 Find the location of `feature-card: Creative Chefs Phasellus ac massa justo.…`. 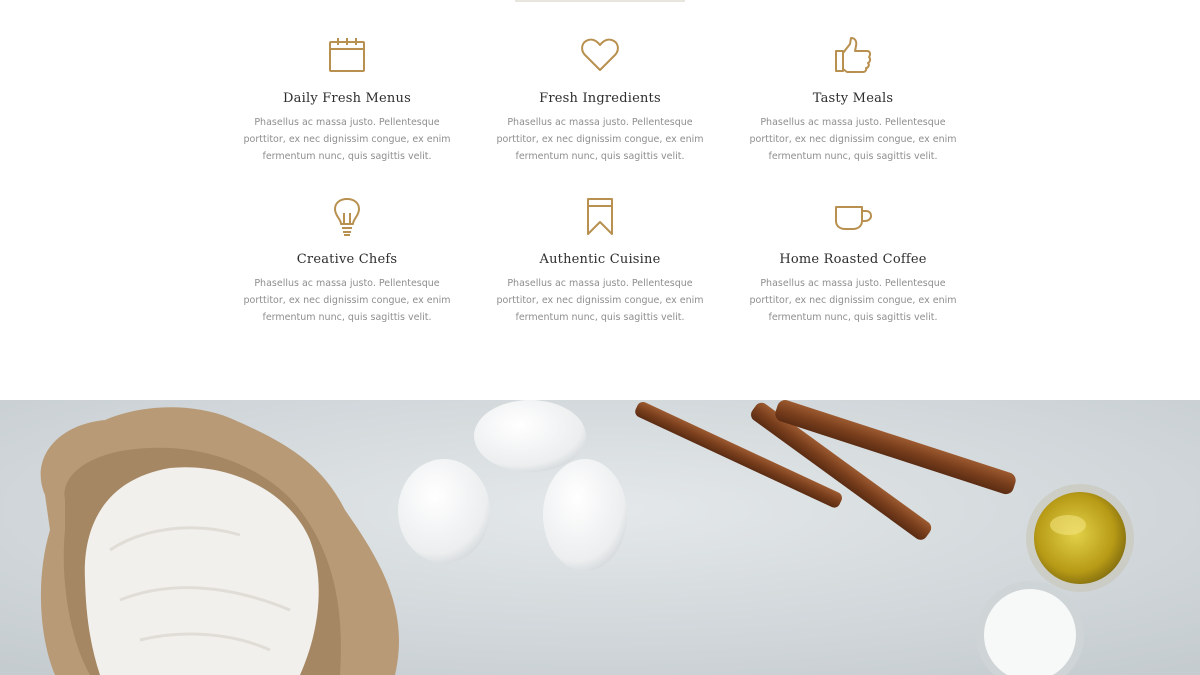

feature-card: Creative Chefs Phasellus ac massa justo.… is located at coordinates (347, 261).